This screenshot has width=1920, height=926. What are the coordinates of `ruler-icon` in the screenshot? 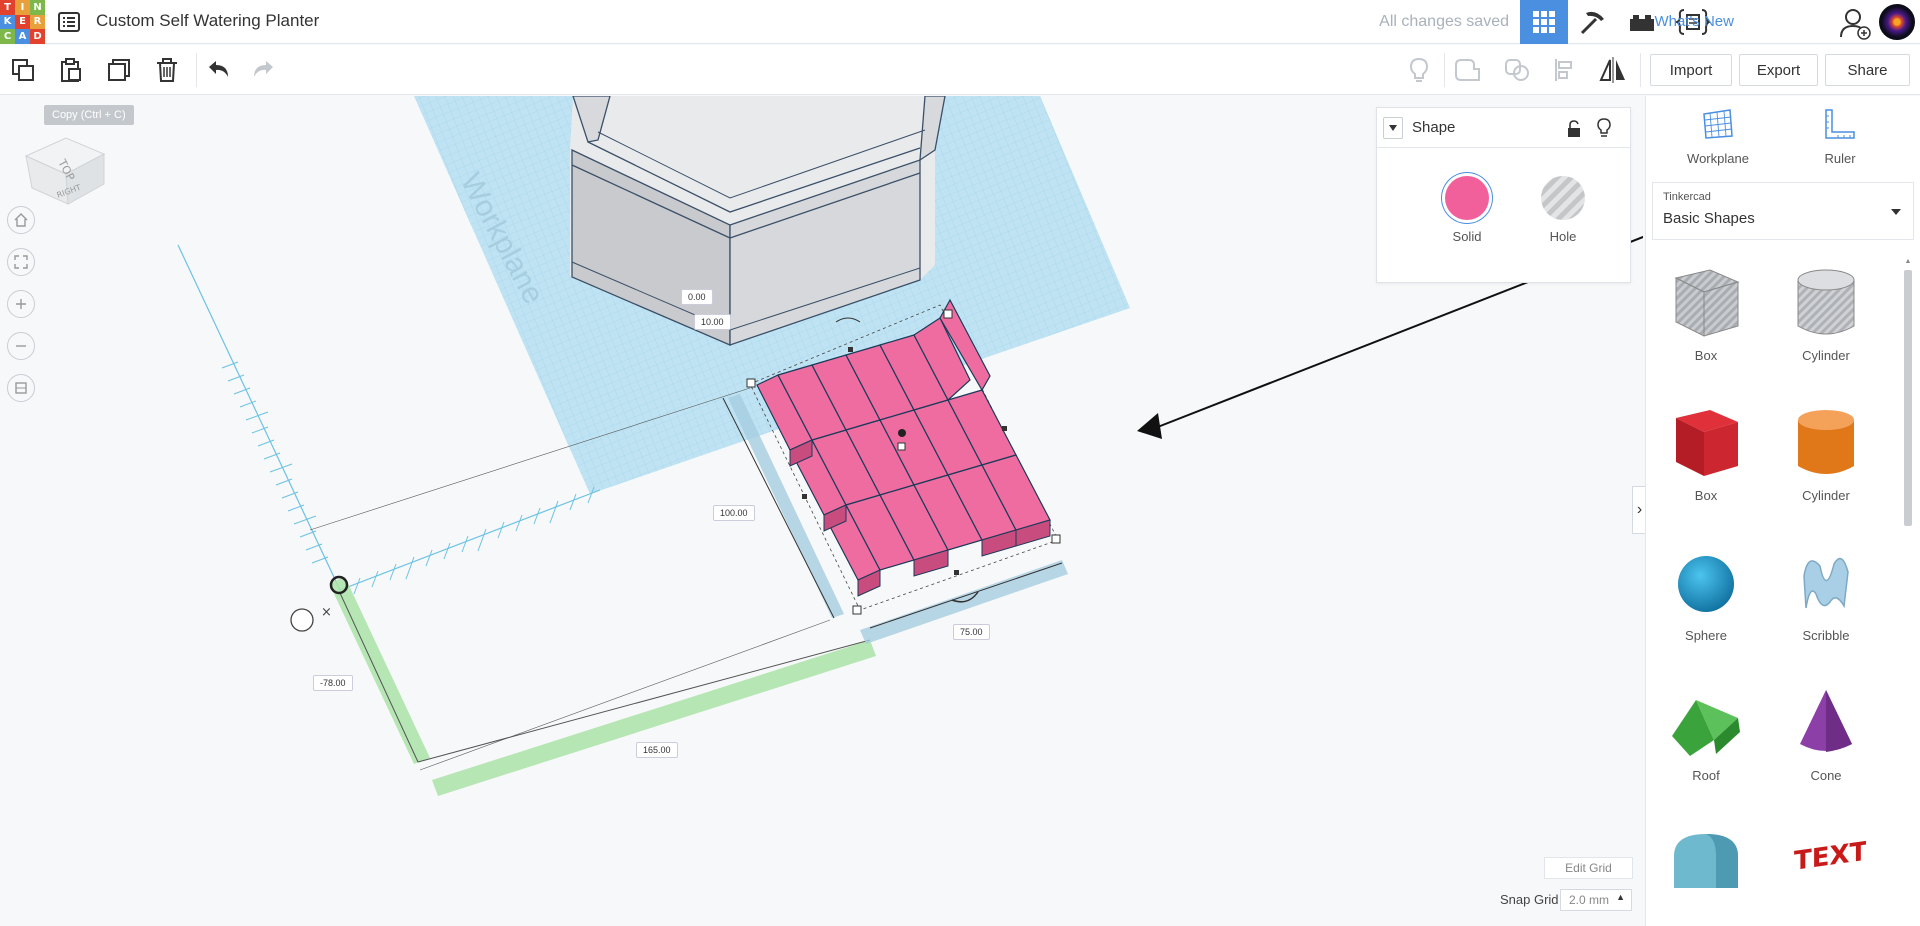 It's located at (1840, 124).